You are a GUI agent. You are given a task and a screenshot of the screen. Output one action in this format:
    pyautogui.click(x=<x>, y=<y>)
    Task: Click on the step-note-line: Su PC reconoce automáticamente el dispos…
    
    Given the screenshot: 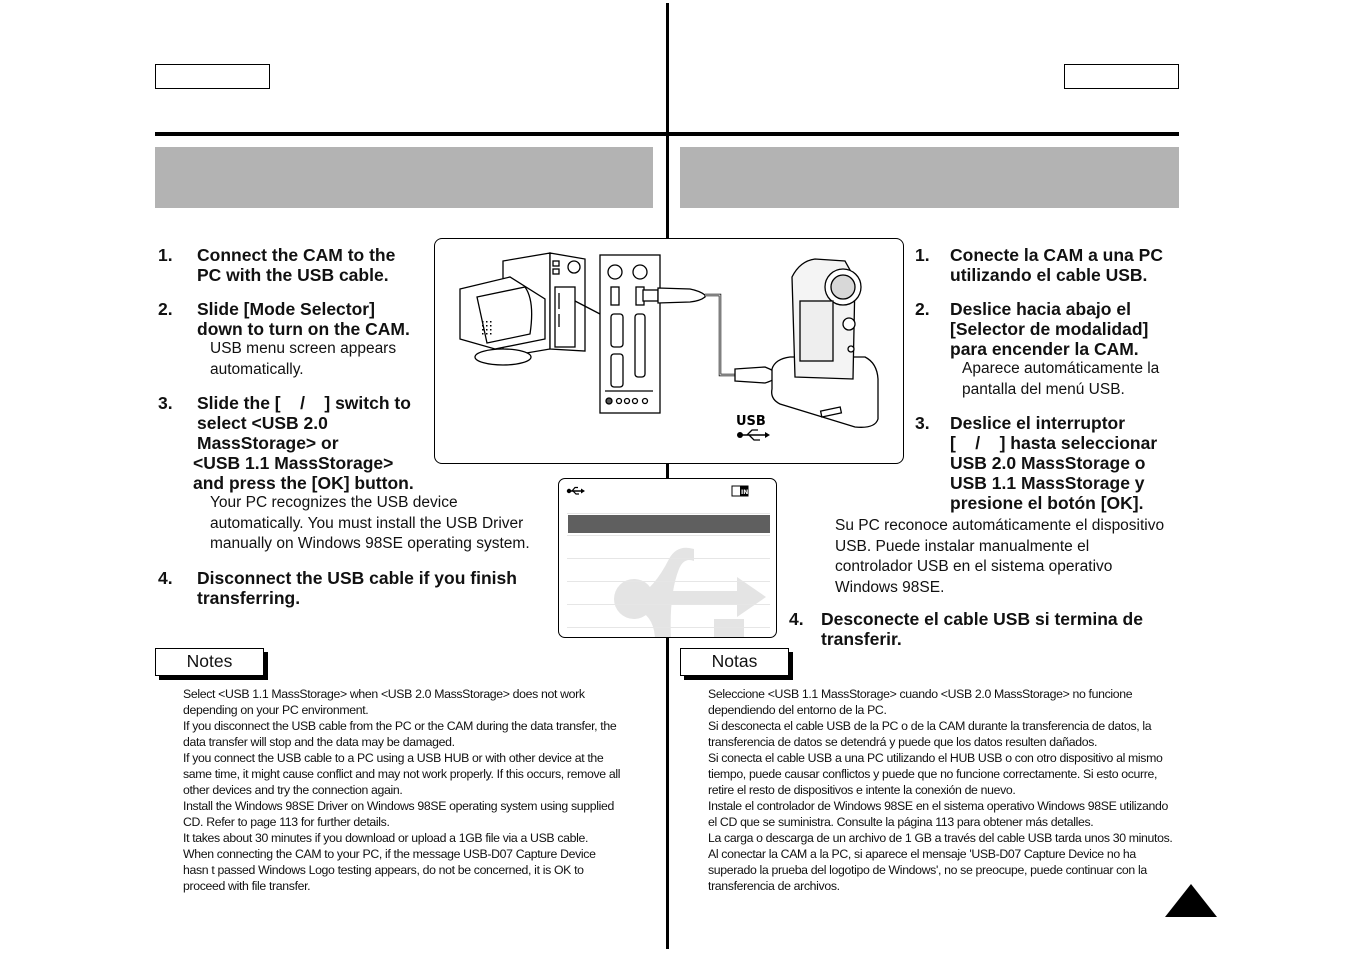 What is the action you would take?
    pyautogui.click(x=1000, y=525)
    